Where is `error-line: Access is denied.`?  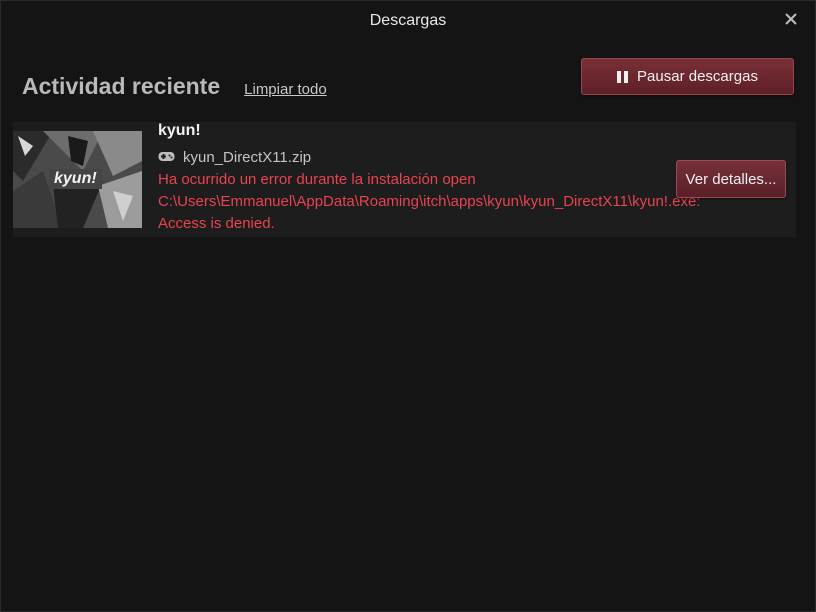
error-line: Access is denied. is located at coordinates (216, 223).